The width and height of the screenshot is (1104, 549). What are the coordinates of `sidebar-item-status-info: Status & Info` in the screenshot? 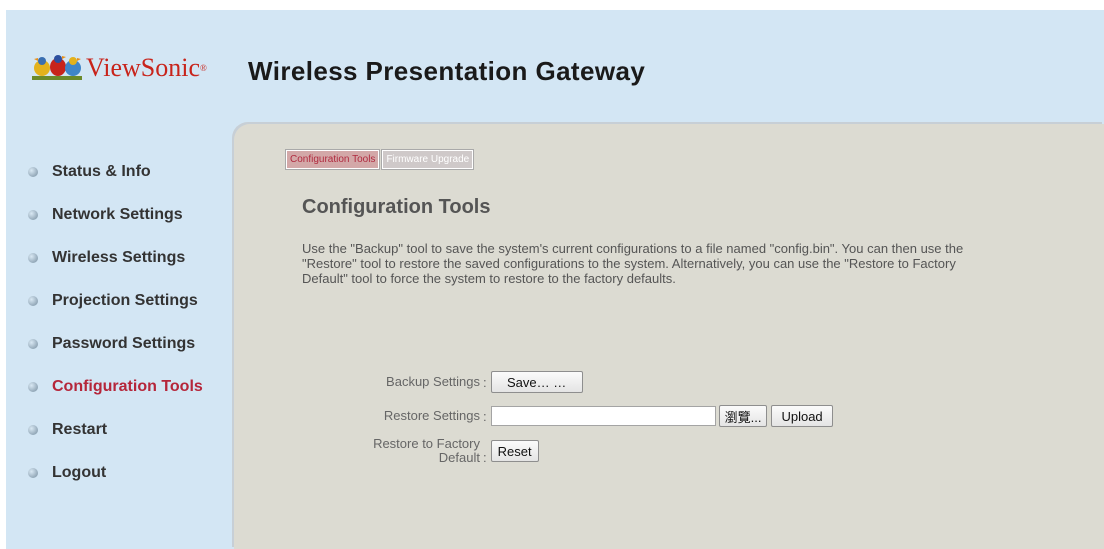 It's located at (128, 171).